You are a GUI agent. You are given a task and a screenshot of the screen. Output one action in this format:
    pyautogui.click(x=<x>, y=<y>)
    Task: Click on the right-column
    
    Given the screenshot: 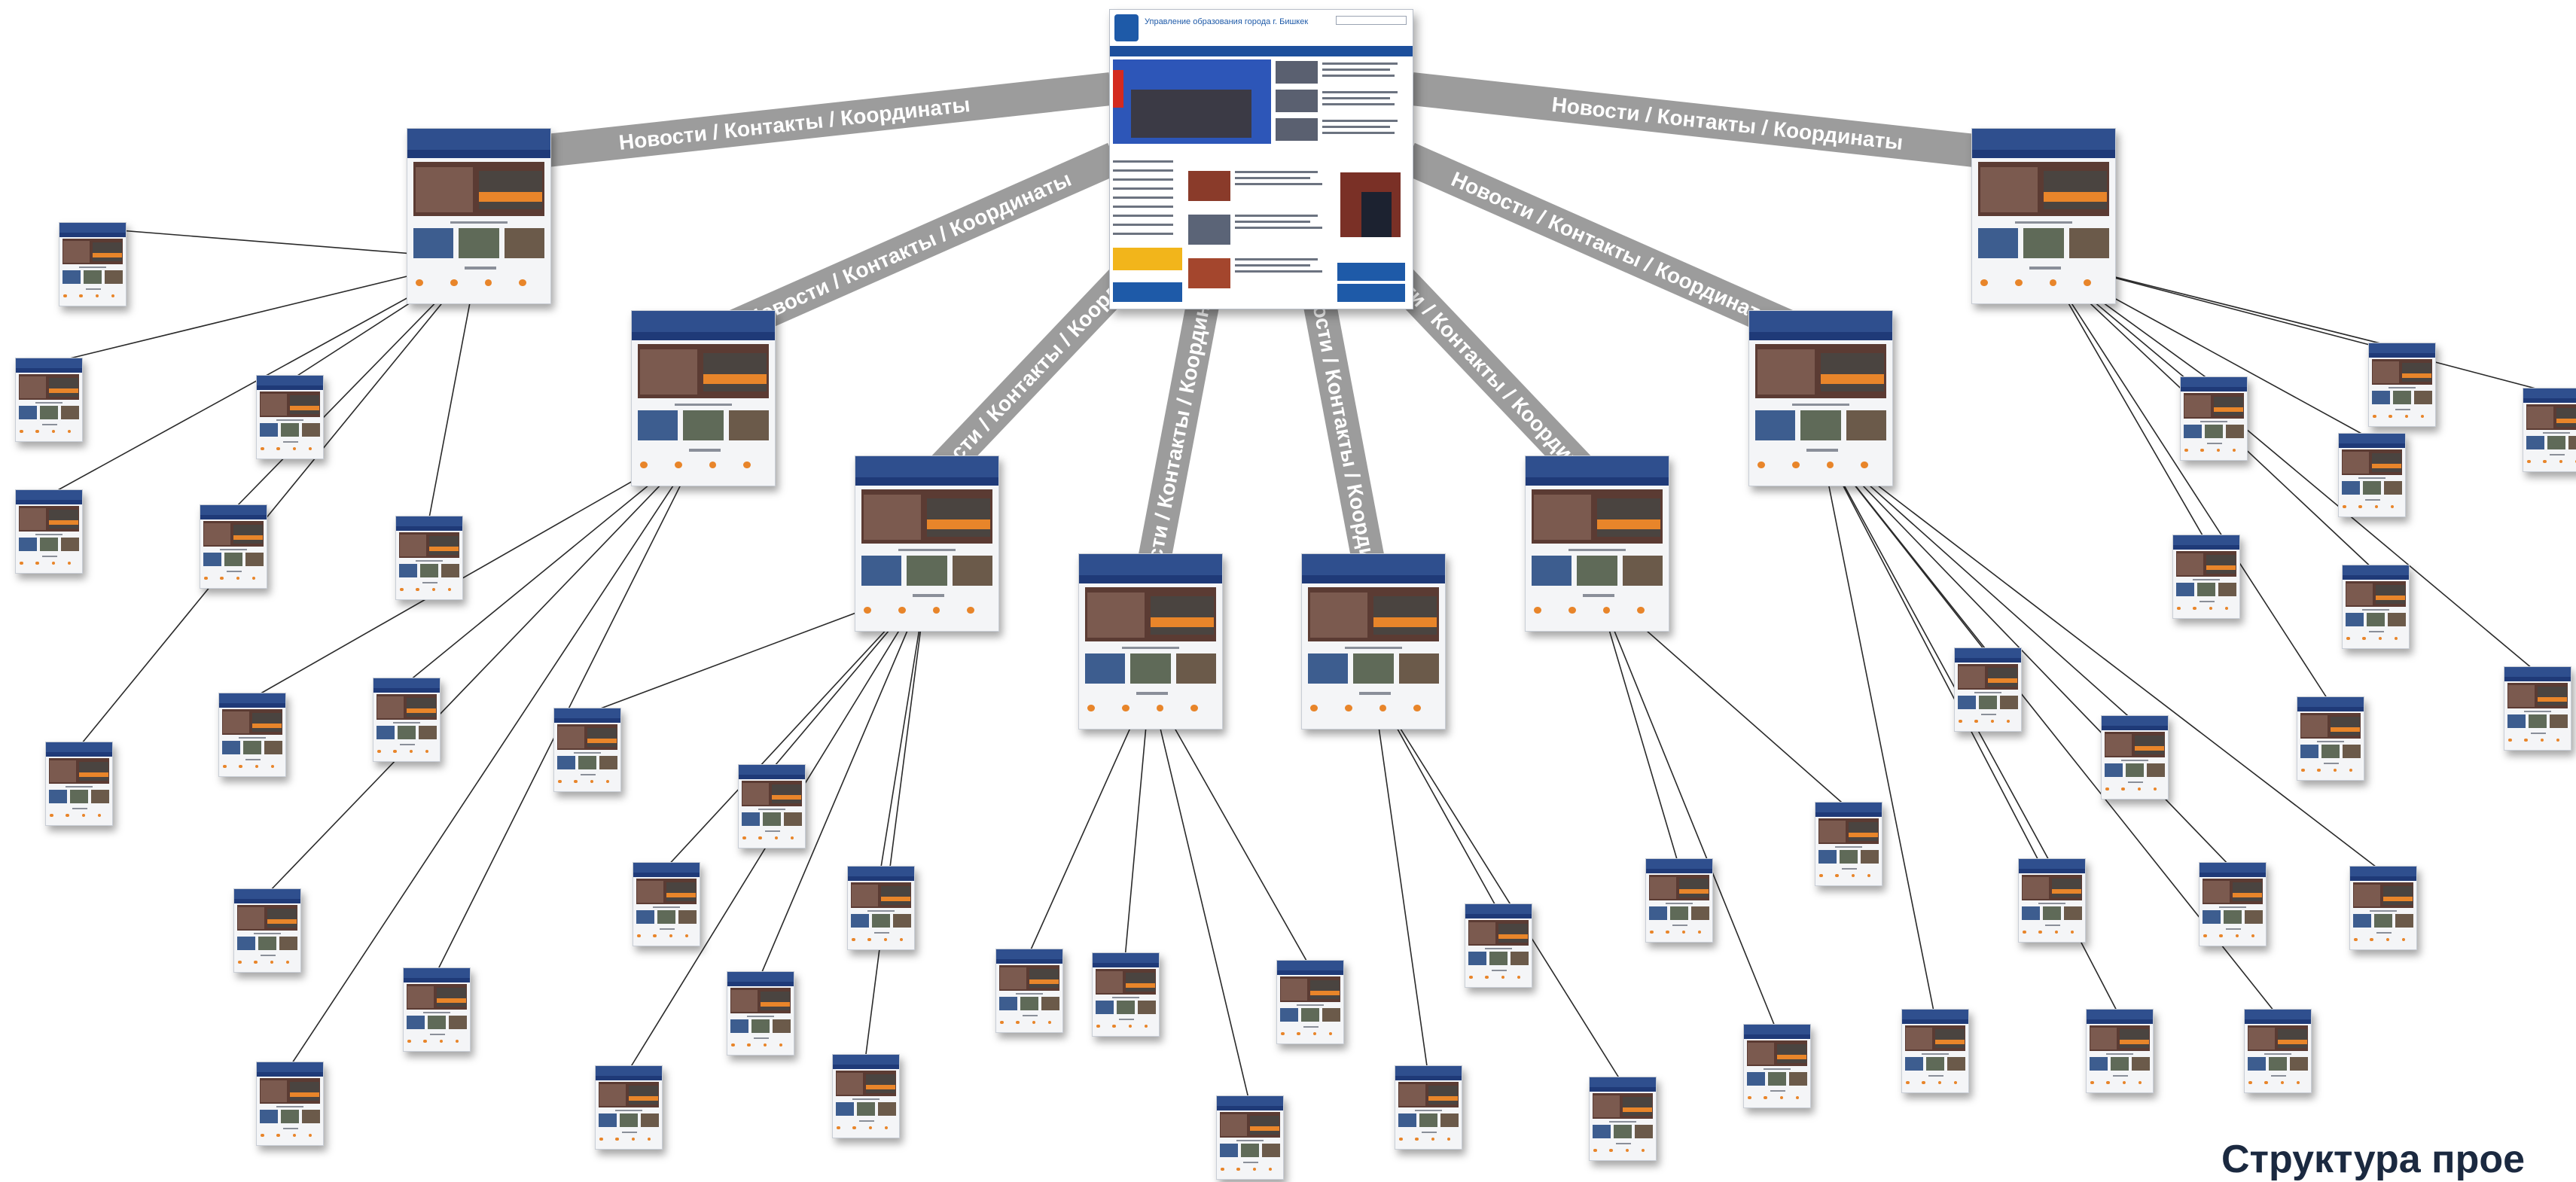 What is the action you would take?
    pyautogui.click(x=1371, y=232)
    